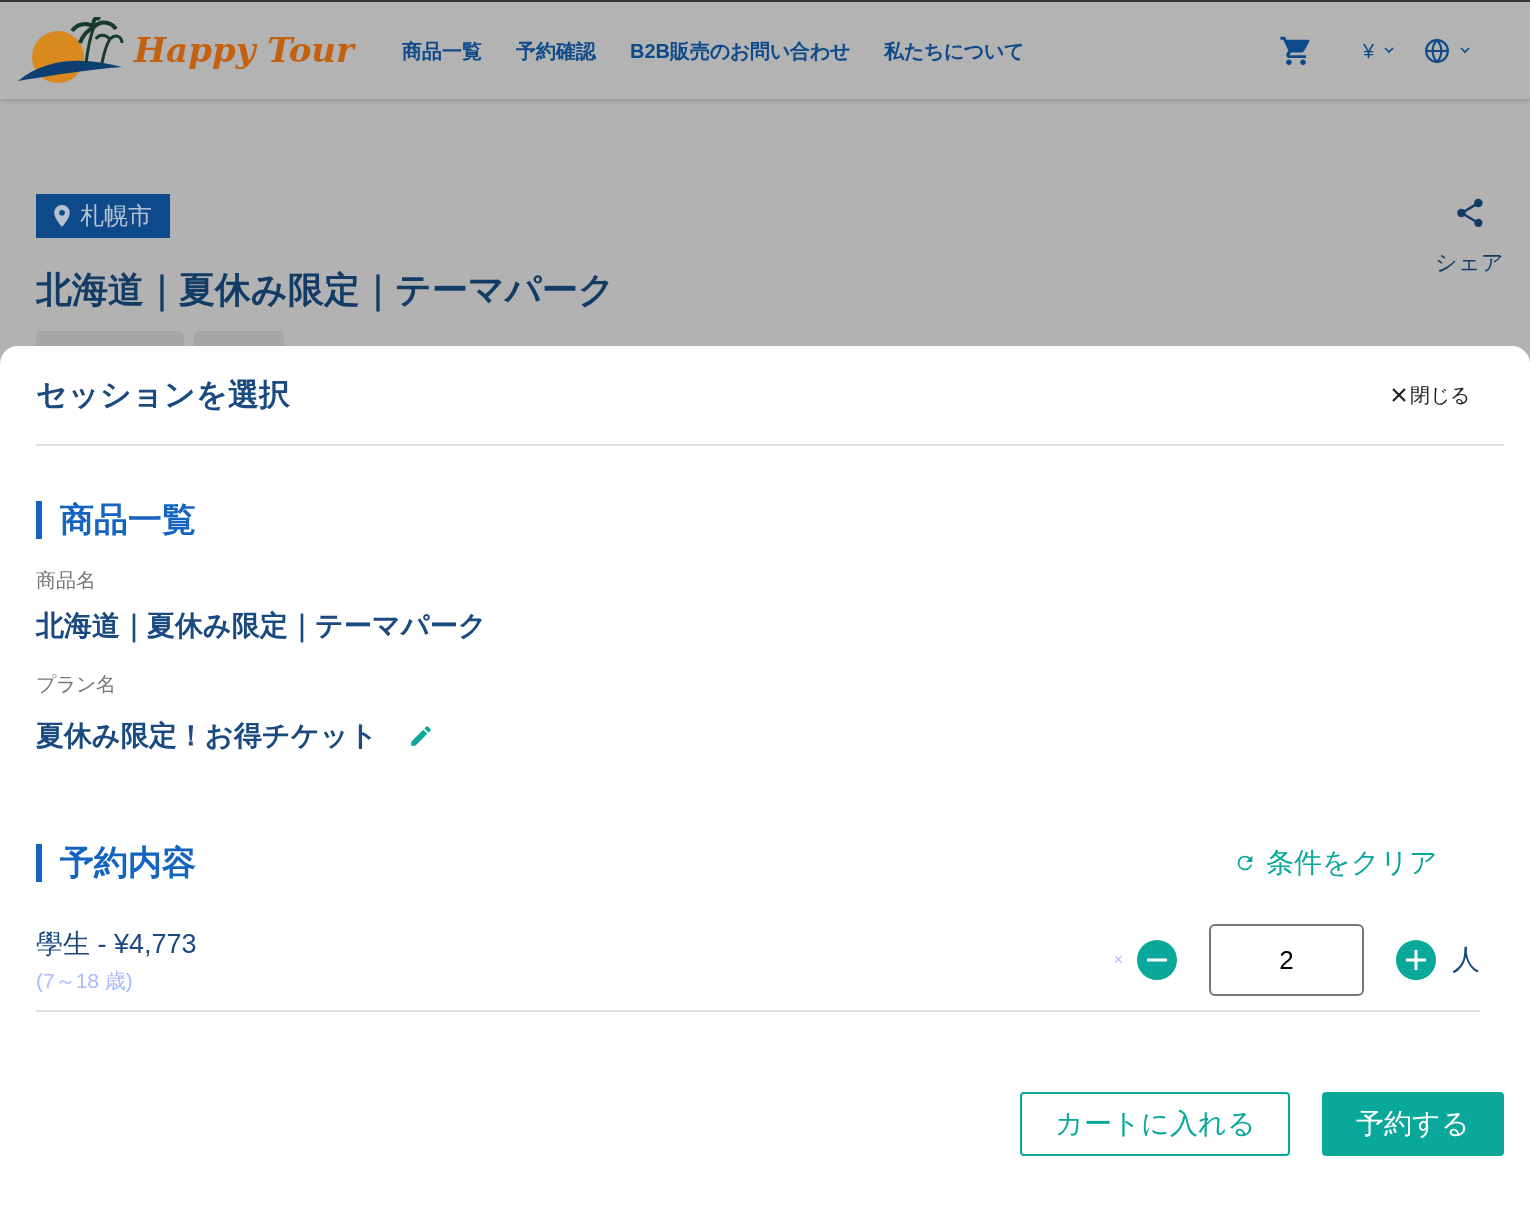 Image resolution: width=1530 pixels, height=1210 pixels. I want to click on section-heading: 予約内容, so click(128, 862).